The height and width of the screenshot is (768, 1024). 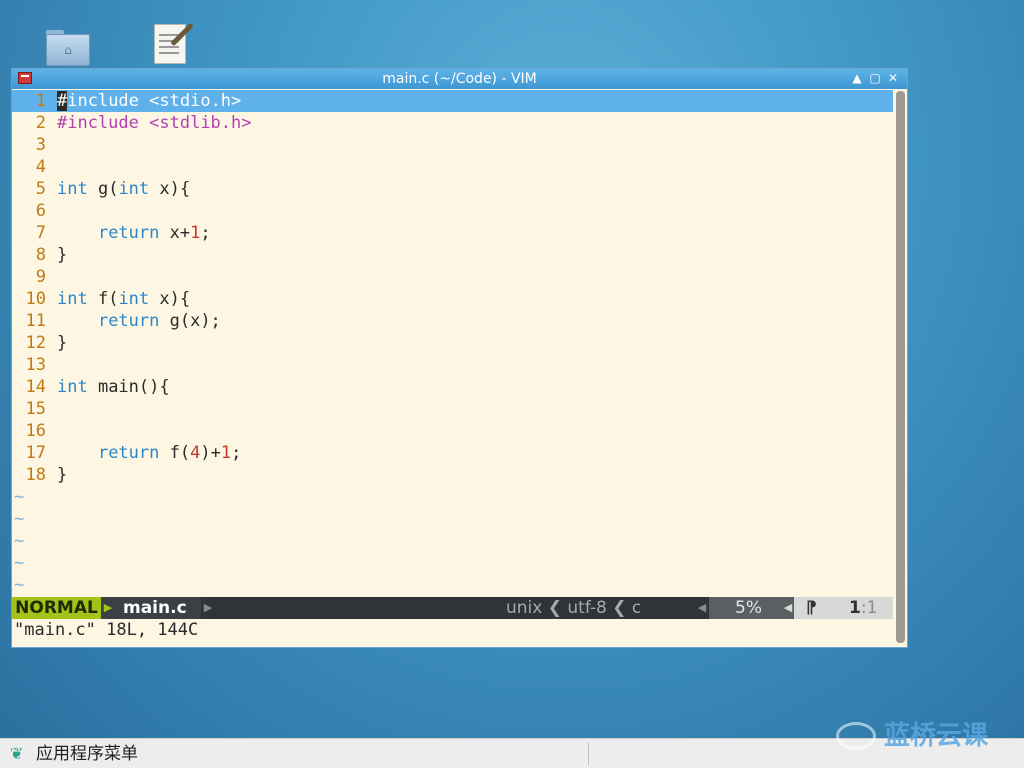 What do you see at coordinates (40, 277) in the screenshot?
I see `line-number: 9` at bounding box center [40, 277].